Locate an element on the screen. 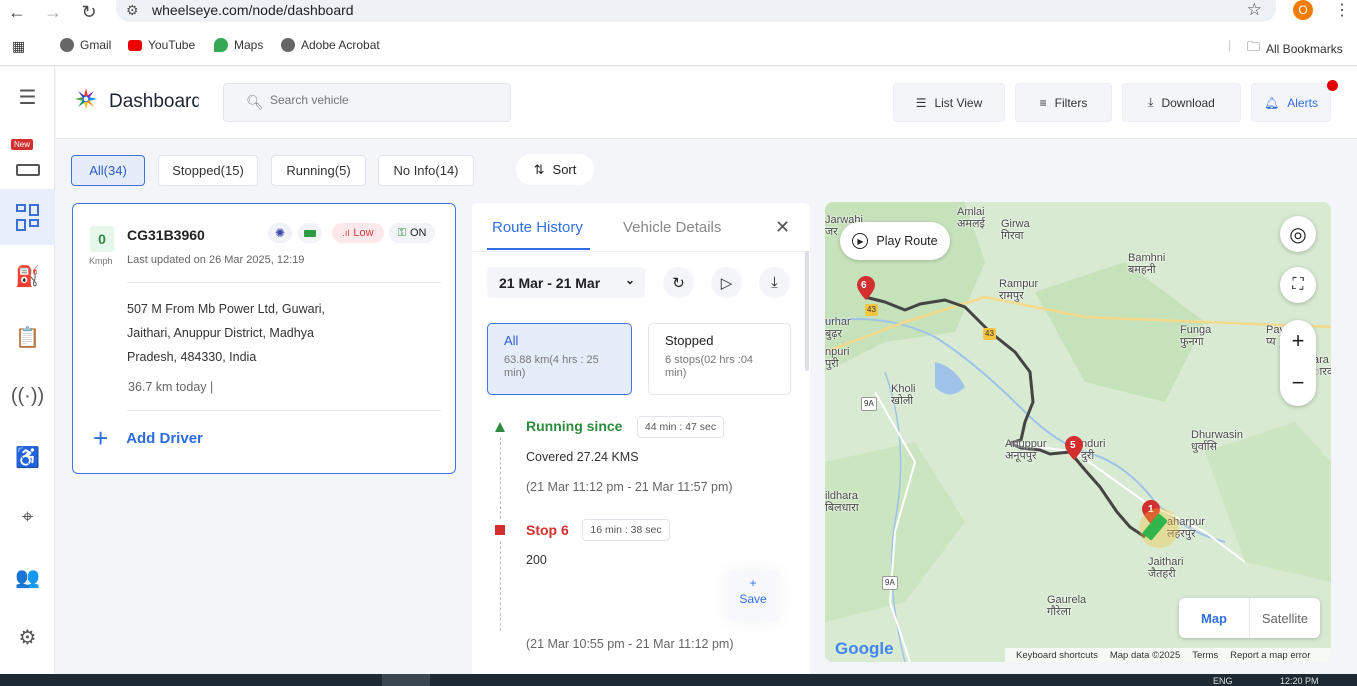 Image resolution: width=1357 pixels, height=686 pixels. road-badge: 9A is located at coordinates (869, 404).